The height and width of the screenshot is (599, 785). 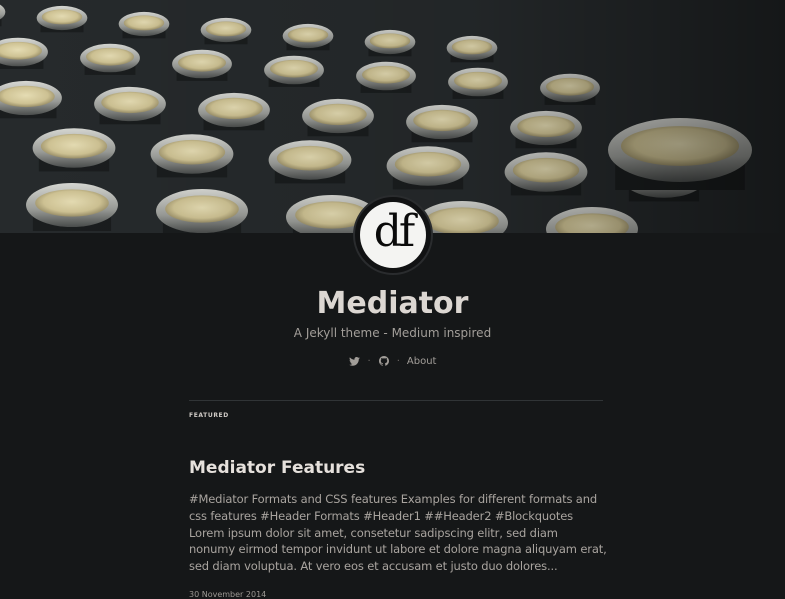 I want to click on site-description: A Jekyll theme - Medium inspired, so click(x=392, y=333).